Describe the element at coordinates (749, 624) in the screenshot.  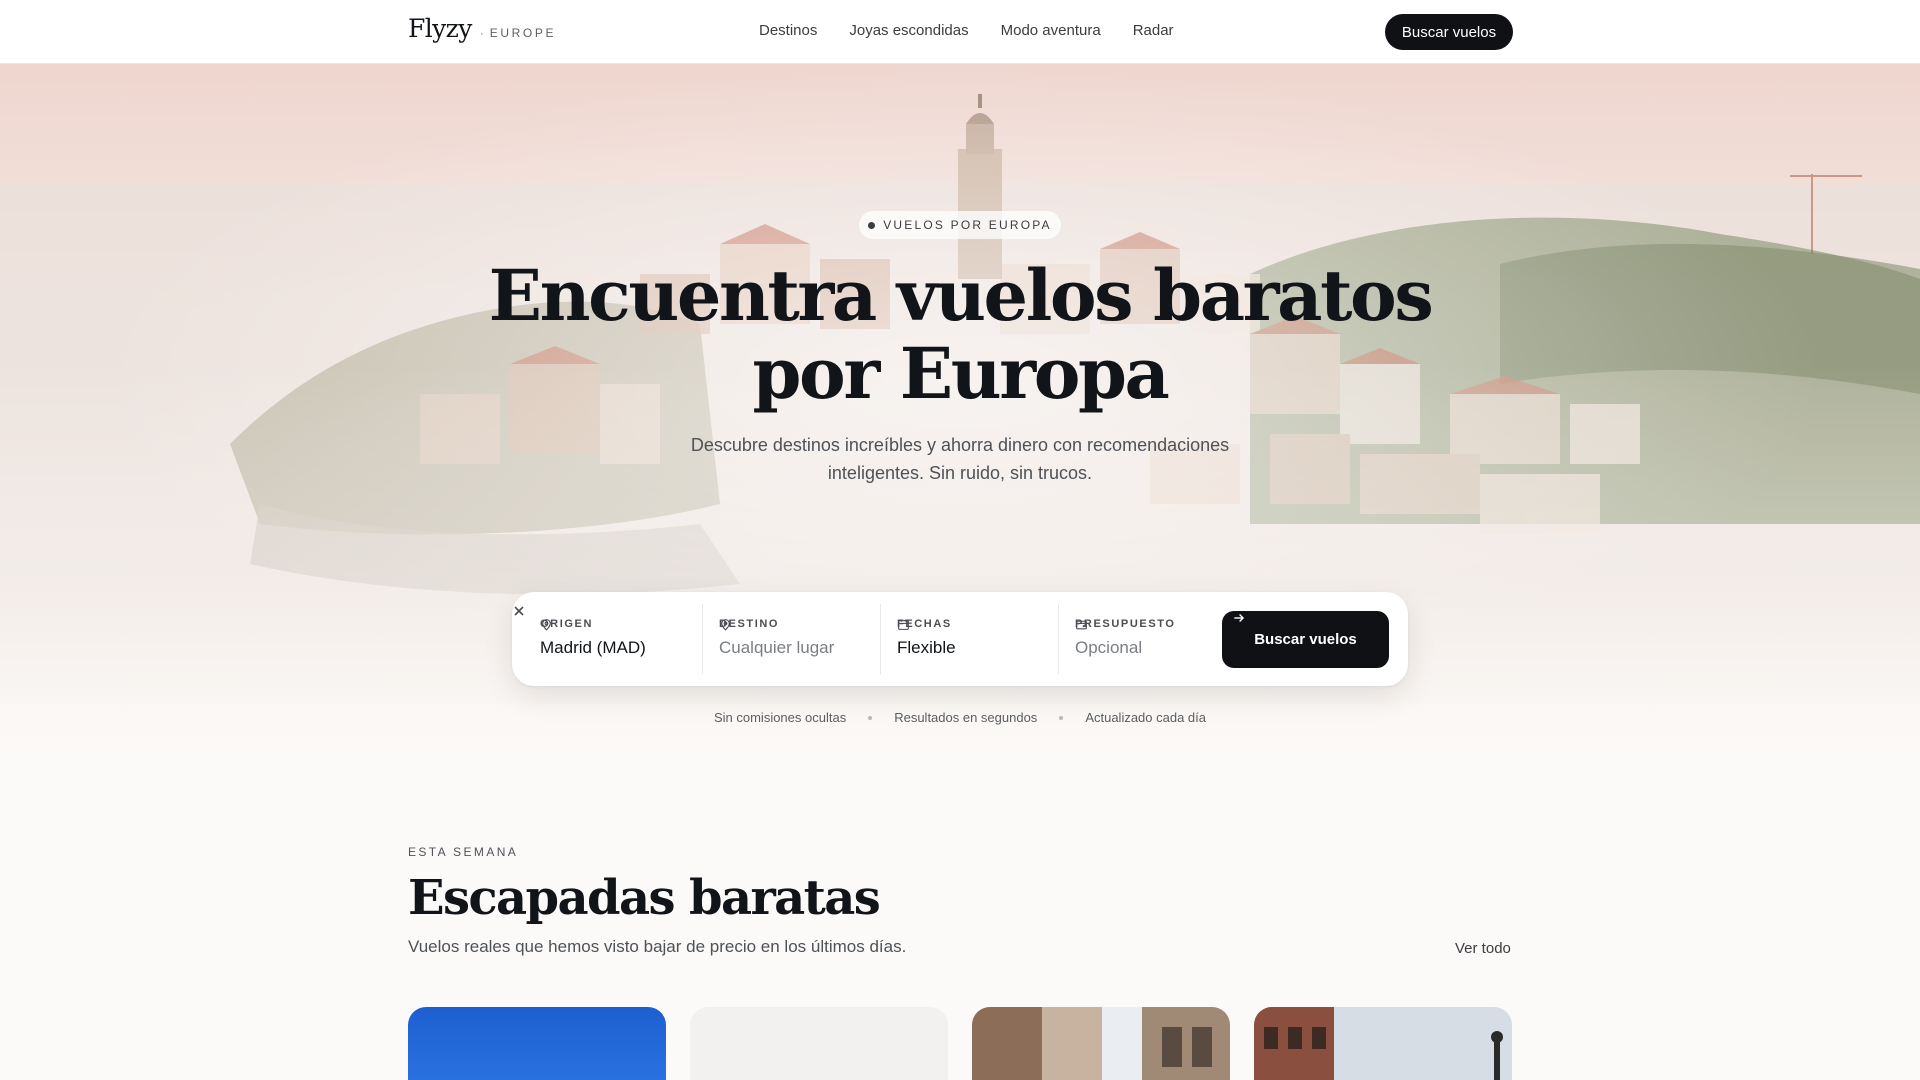
I see `destination-label: DESTINO` at that location.